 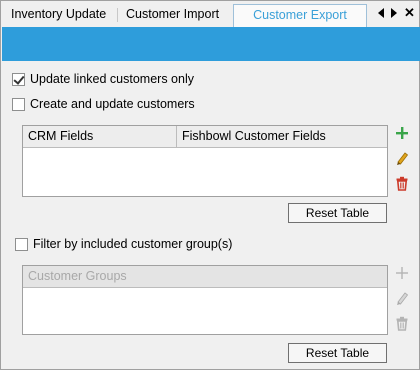 I want to click on fields-table-header: CRM Fields Fishbowl Customer Fields, so click(x=205, y=137).